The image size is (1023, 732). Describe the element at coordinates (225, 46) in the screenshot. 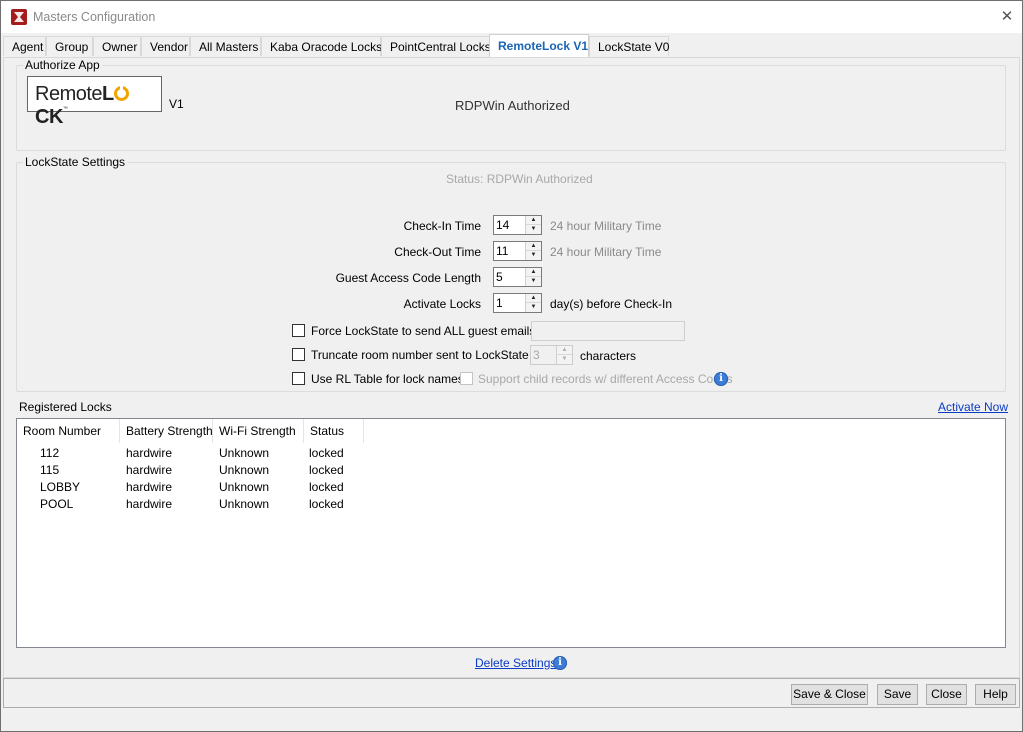

I see `tab-all-masters: All Masters` at that location.